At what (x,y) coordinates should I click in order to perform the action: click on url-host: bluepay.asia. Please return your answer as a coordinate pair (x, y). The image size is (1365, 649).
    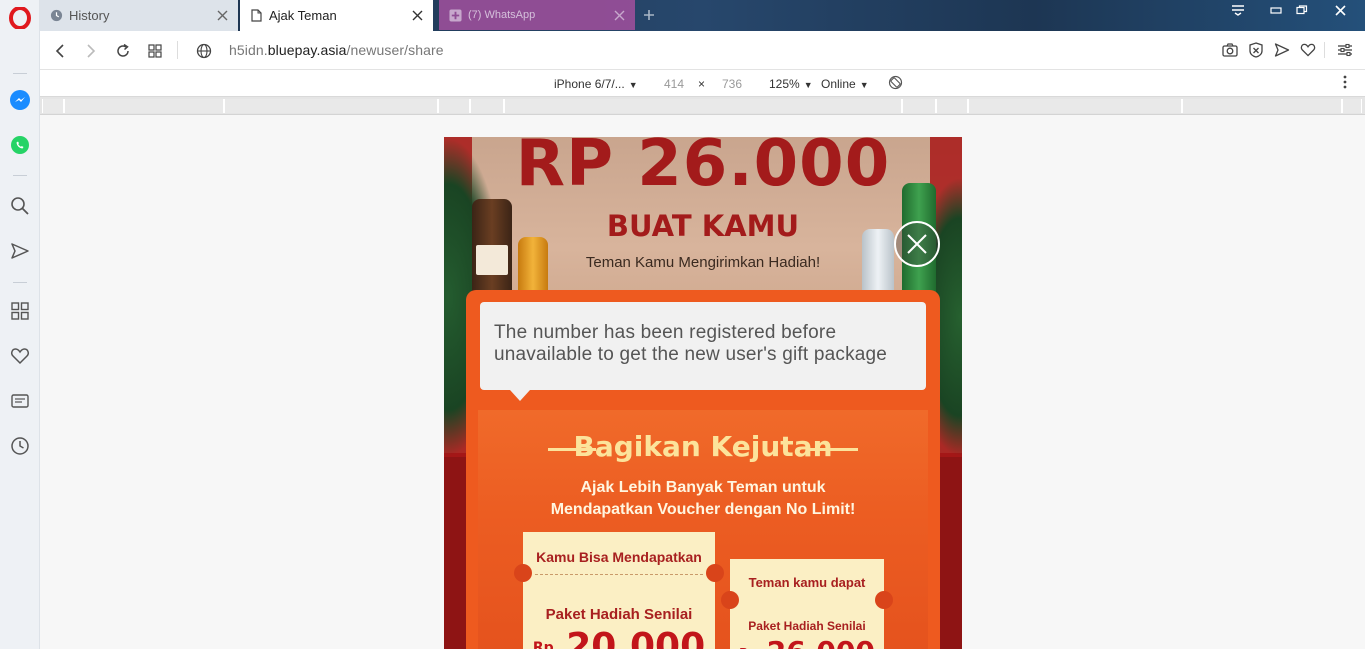
    Looking at the image, I should click on (307, 50).